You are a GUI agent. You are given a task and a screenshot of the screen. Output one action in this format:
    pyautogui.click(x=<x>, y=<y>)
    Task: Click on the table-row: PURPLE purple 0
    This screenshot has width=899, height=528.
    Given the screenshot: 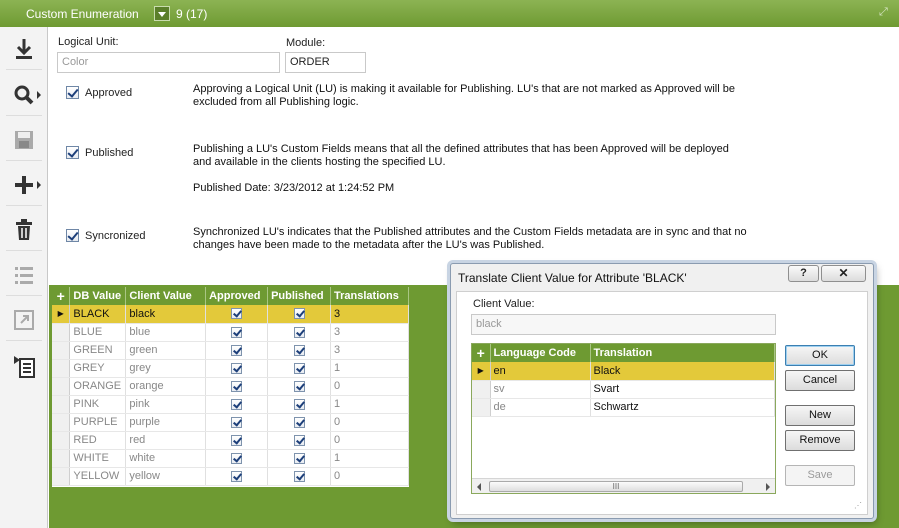 What is the action you would take?
    pyautogui.click(x=230, y=422)
    